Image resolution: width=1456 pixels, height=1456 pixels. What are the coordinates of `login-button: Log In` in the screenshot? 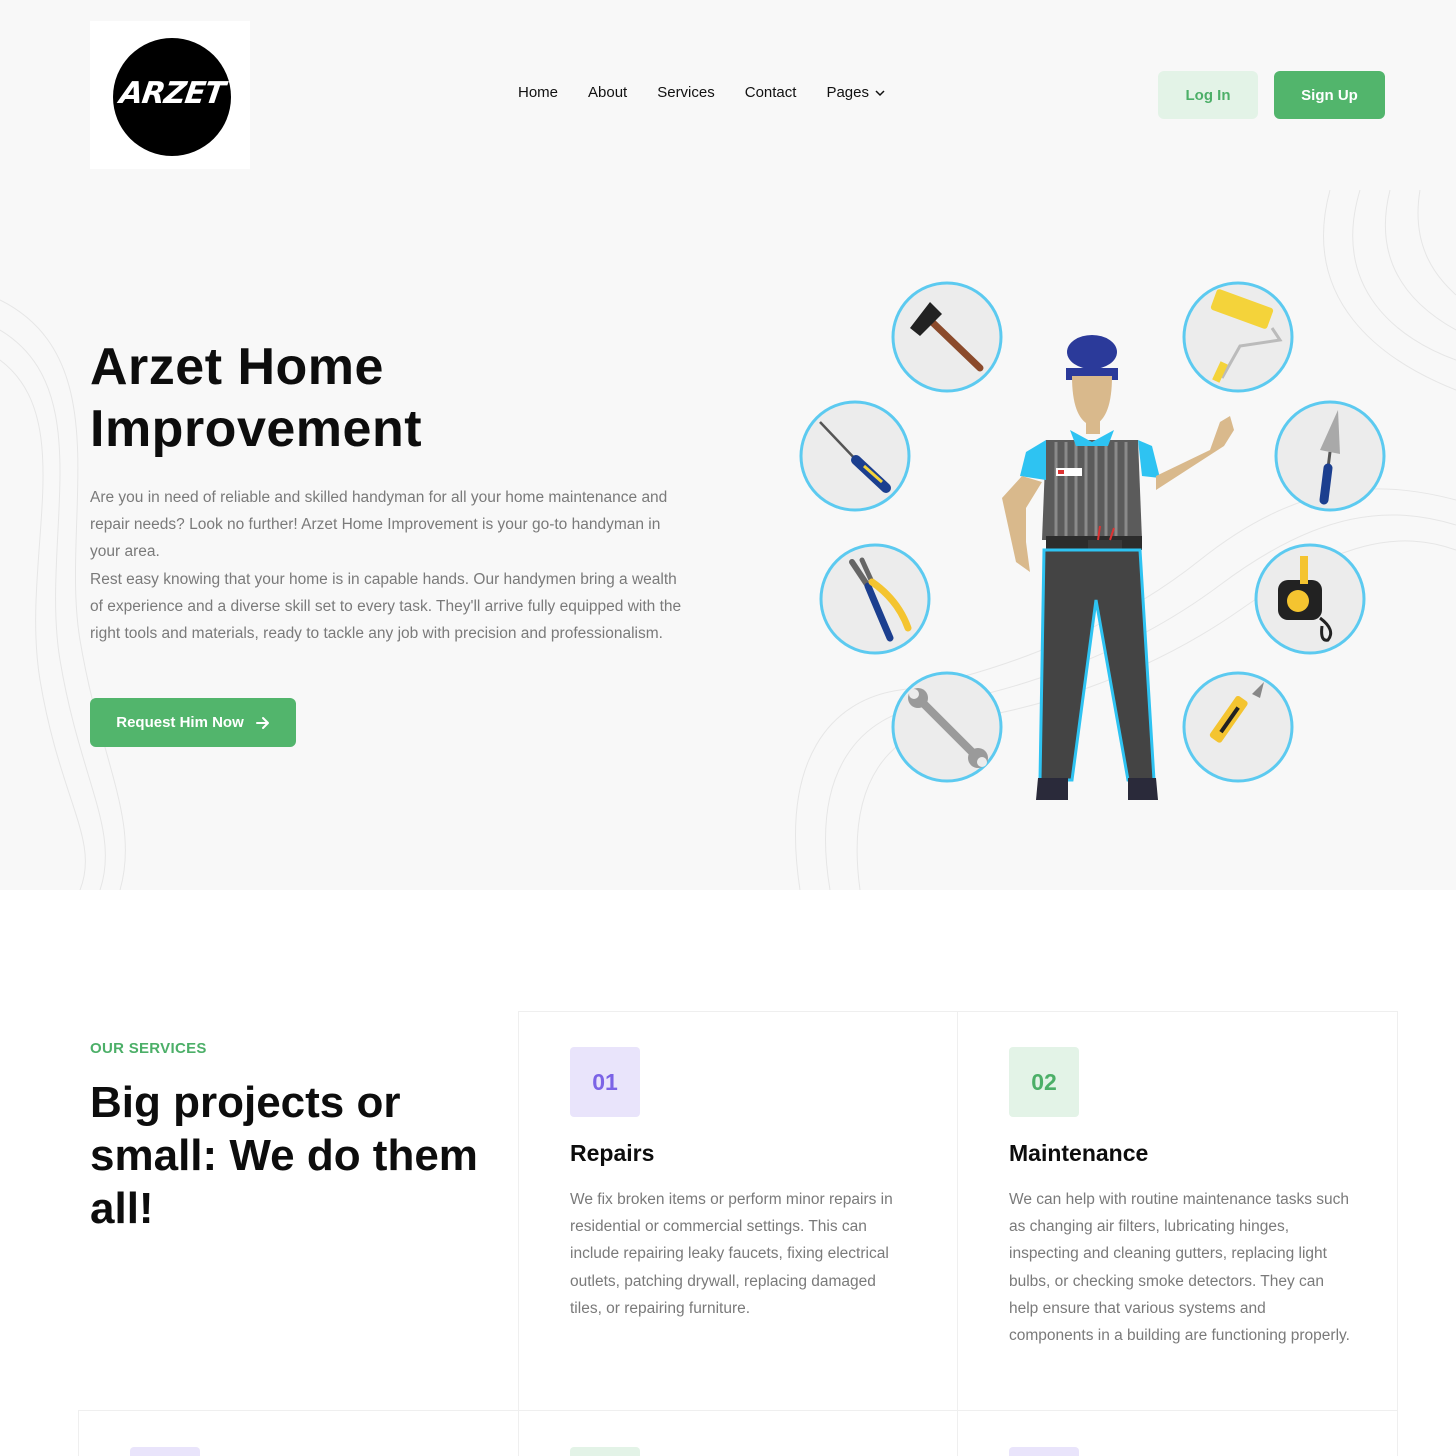 It's located at (1208, 95).